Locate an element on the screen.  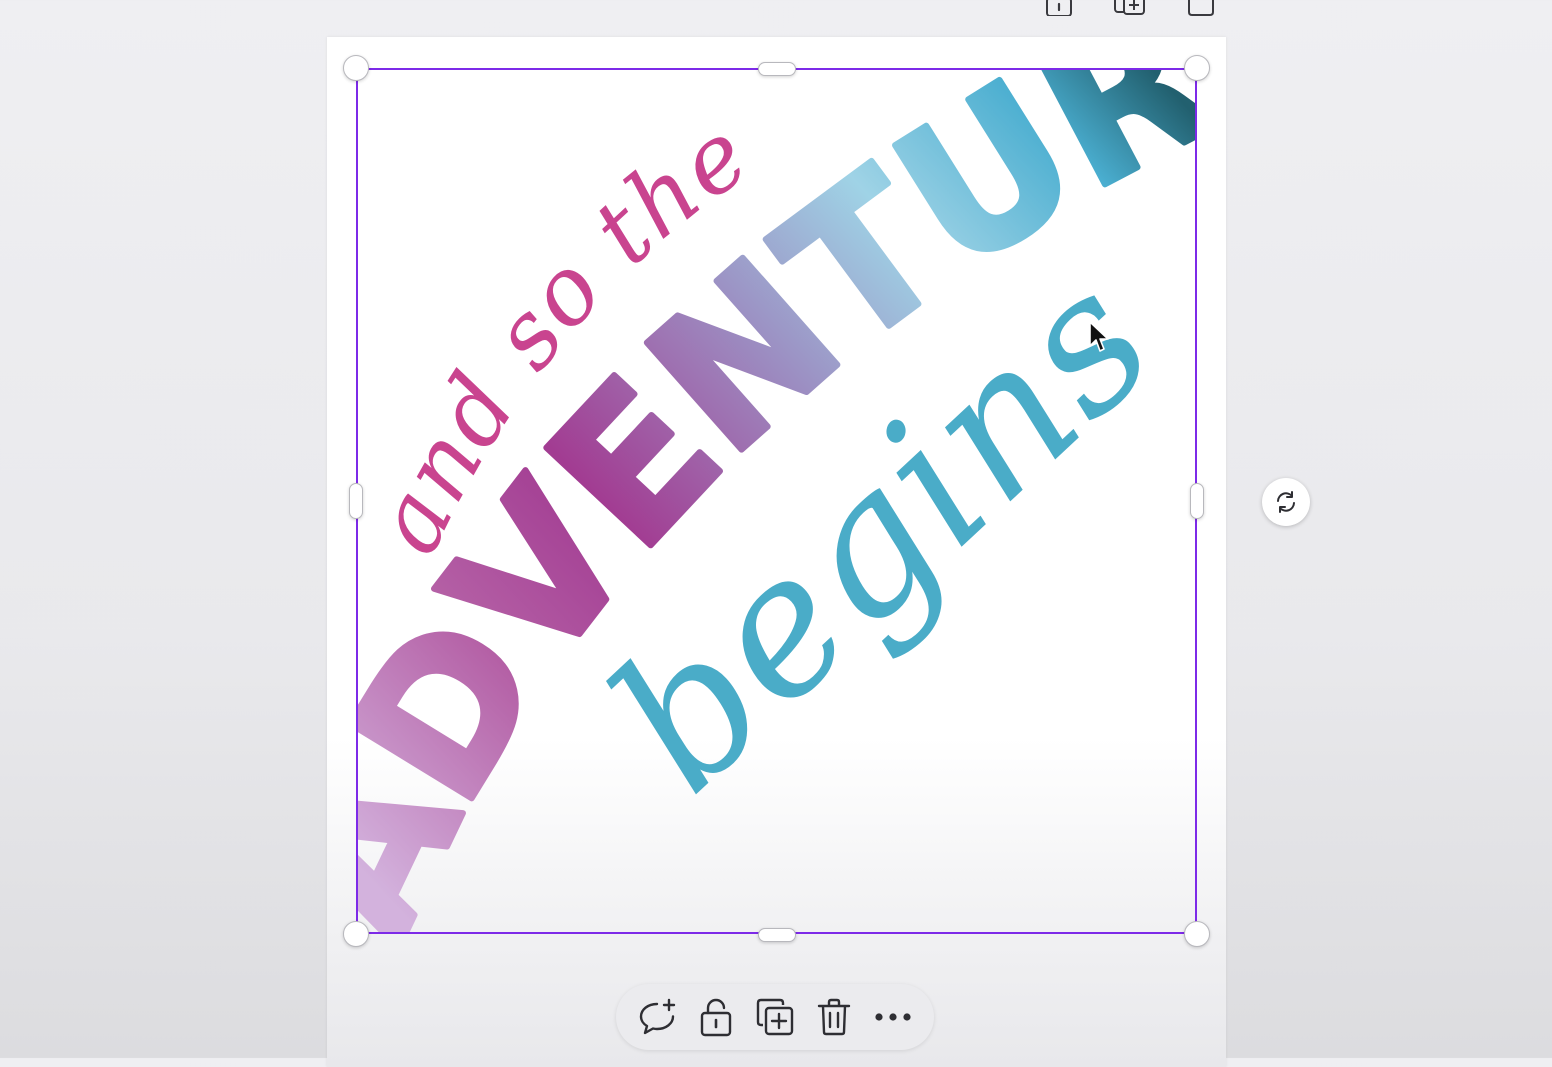
delete-button is located at coordinates (834, 1017).